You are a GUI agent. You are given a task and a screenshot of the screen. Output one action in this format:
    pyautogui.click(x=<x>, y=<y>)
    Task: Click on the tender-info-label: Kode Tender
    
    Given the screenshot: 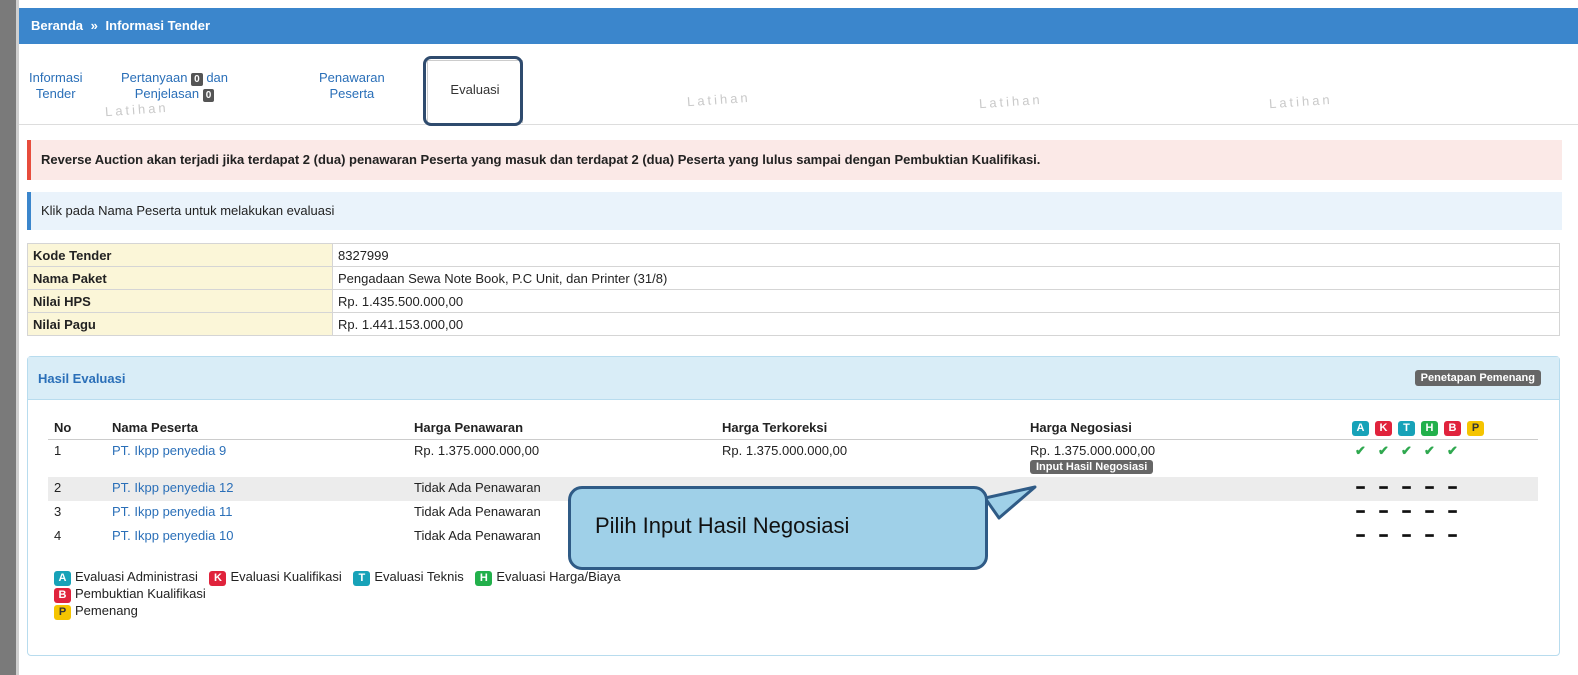 What is the action you would take?
    pyautogui.click(x=180, y=255)
    